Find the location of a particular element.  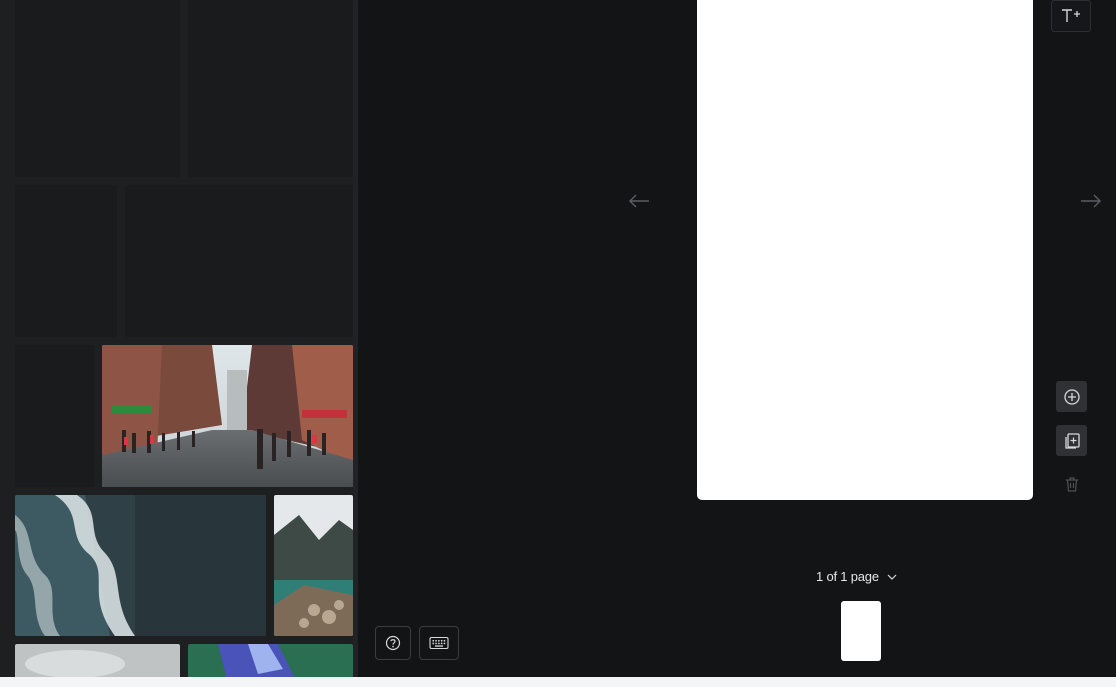

next-page-button is located at coordinates (1091, 201).